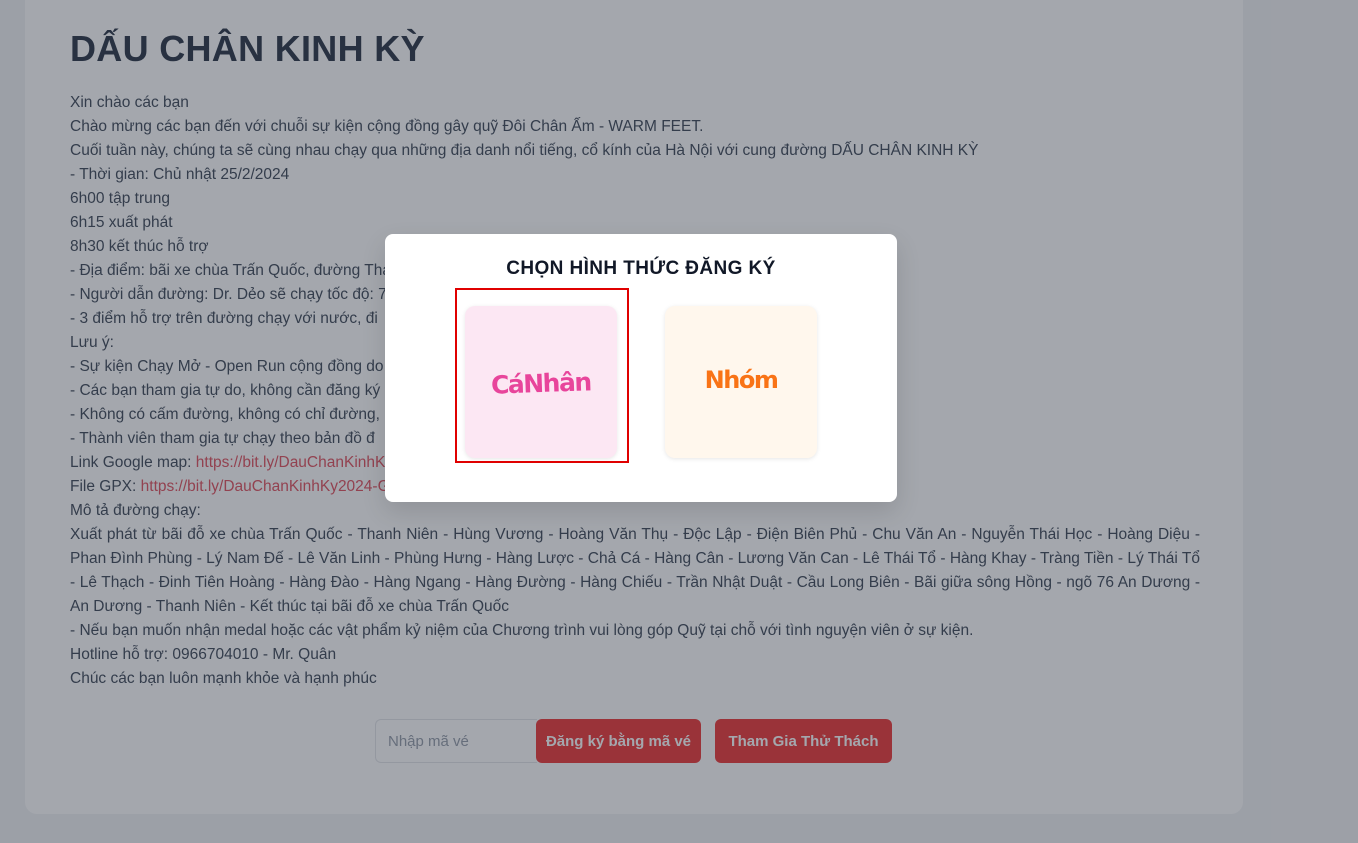 The height and width of the screenshot is (843, 1358). Describe the element at coordinates (641, 268) in the screenshot. I see `modal-title: CHỌN HÌNH THỨC ĐĂNG KÝ` at that location.